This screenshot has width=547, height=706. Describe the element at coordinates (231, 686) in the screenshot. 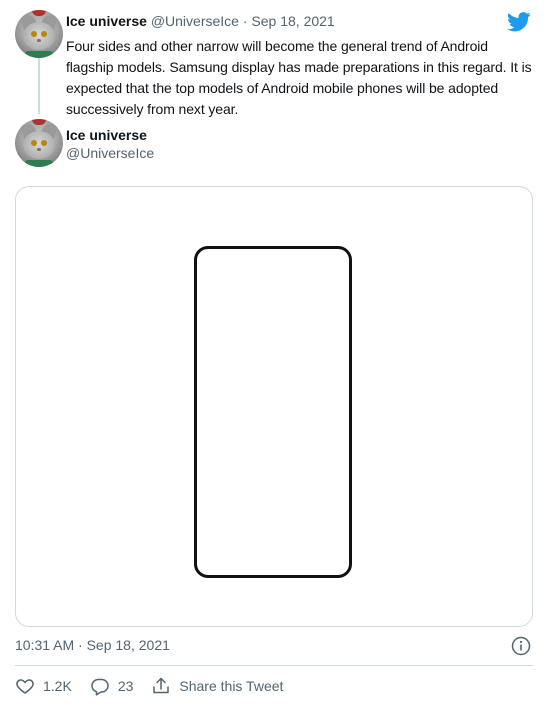

I see `share-label: Share this Tweet` at that location.